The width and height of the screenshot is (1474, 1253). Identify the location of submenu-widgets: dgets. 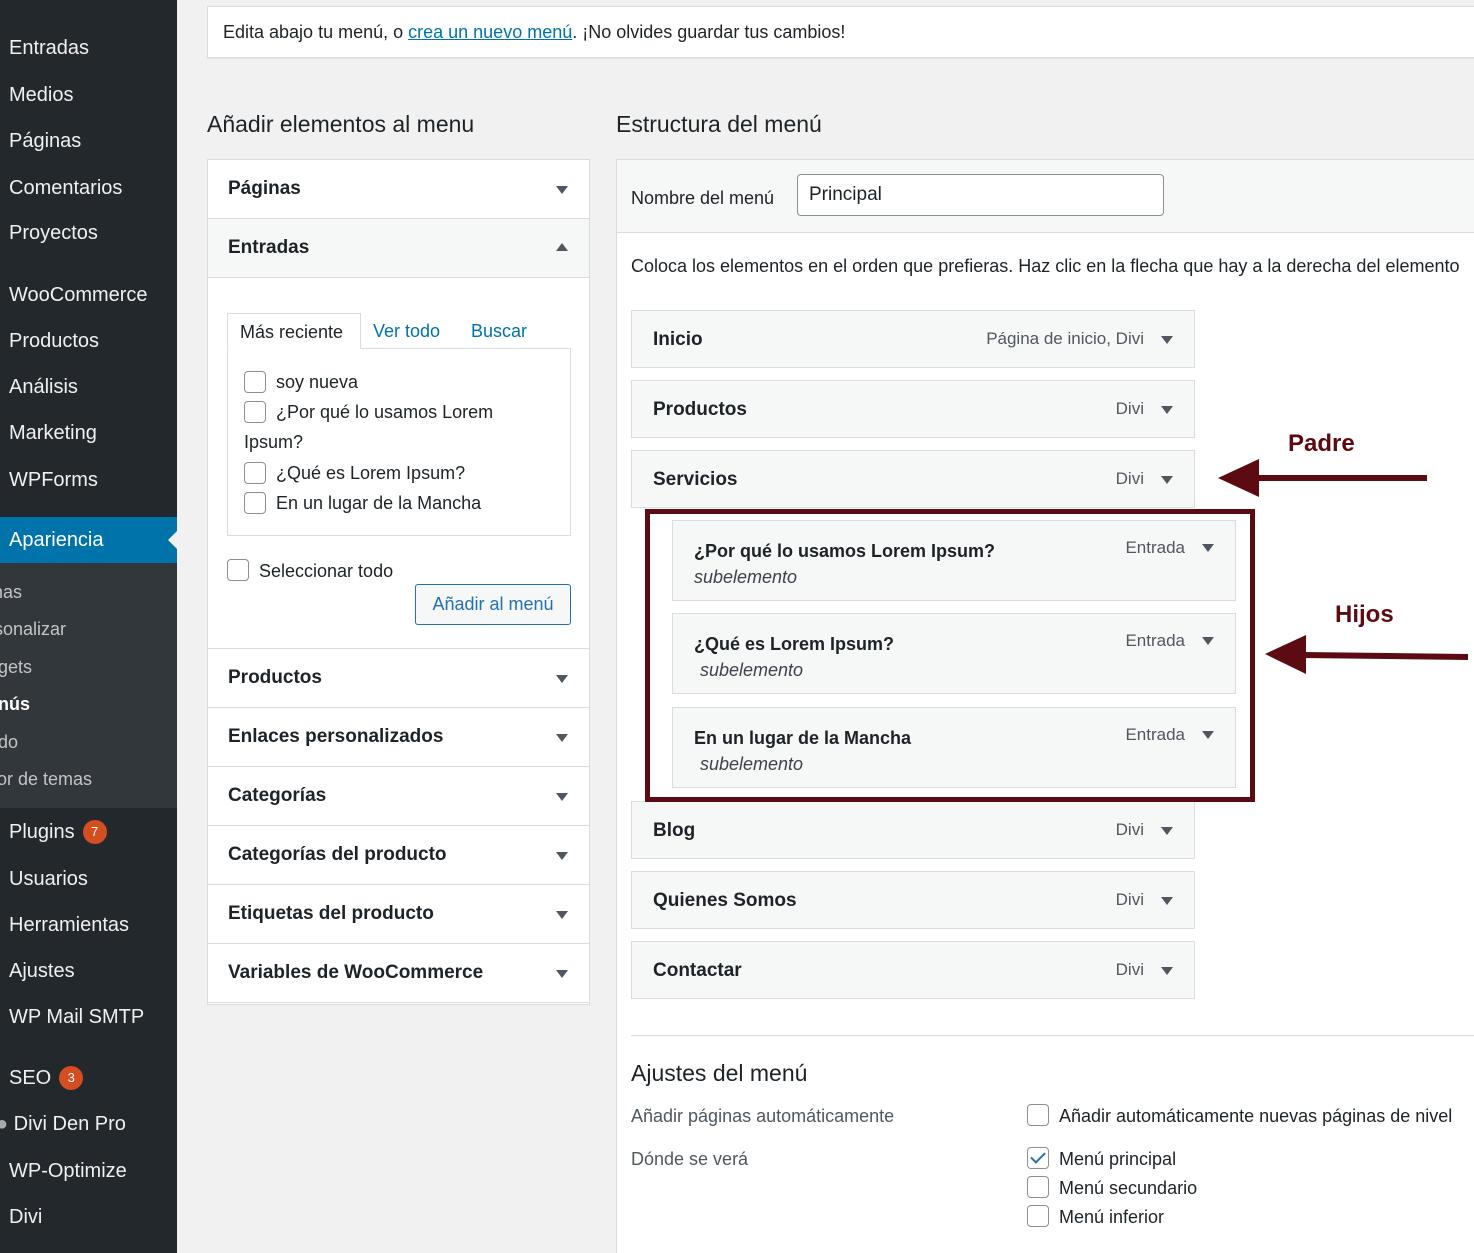
(16, 667).